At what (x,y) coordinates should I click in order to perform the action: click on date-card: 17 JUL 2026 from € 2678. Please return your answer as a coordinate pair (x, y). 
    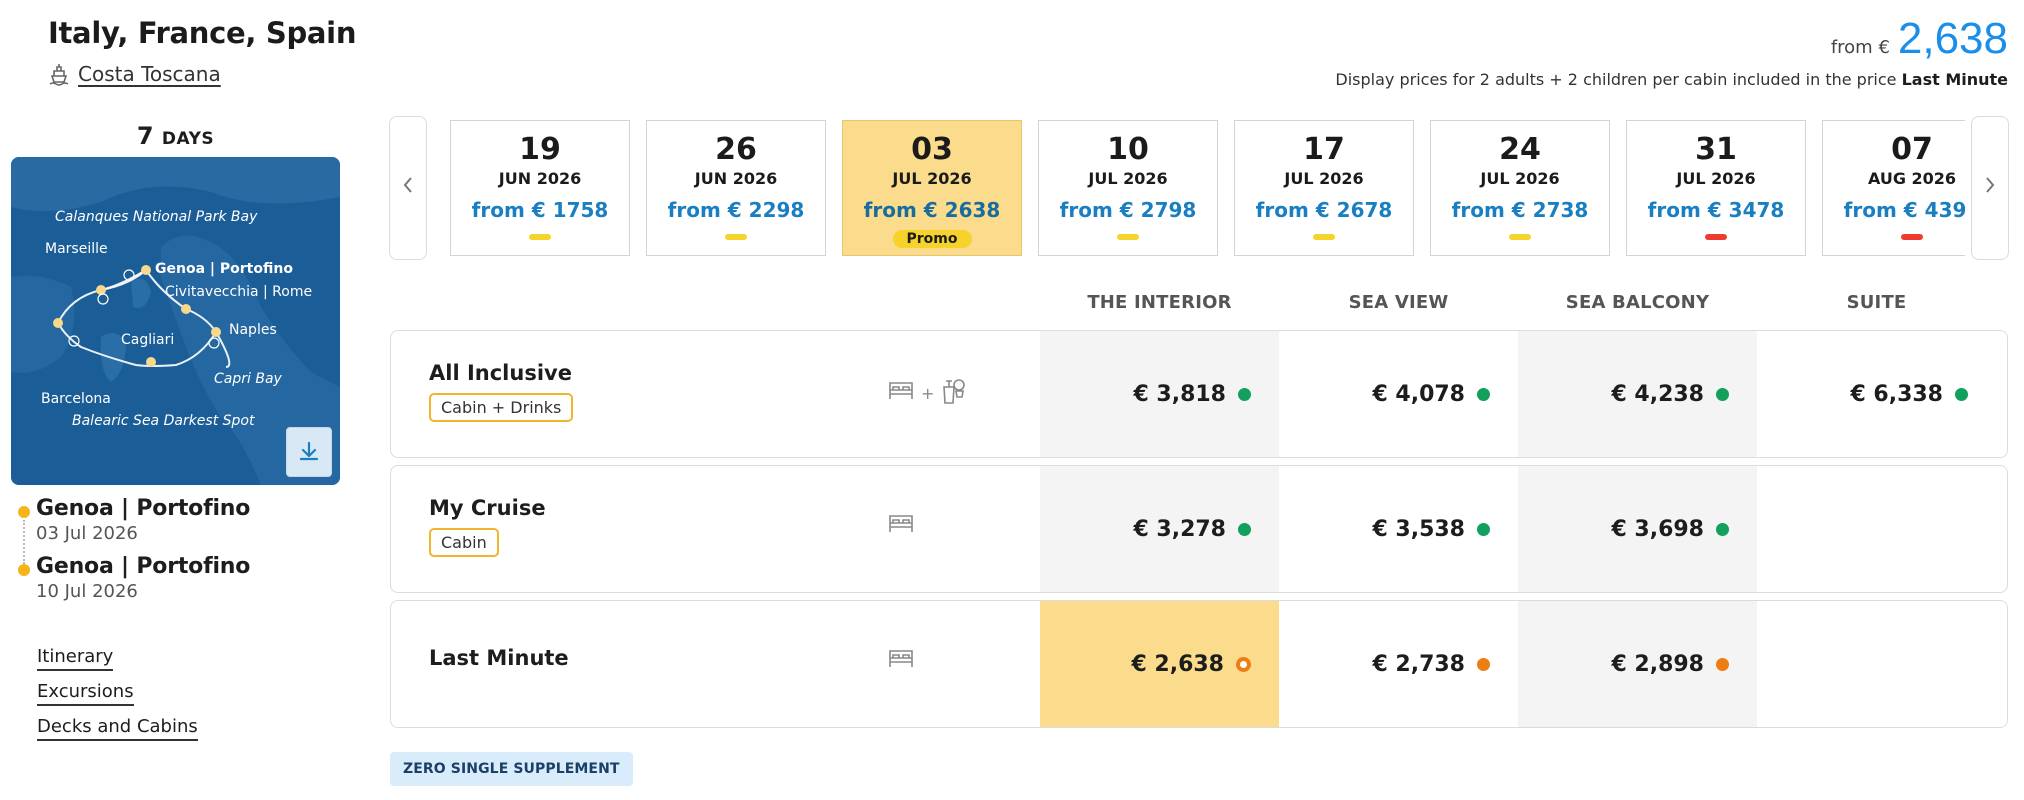
    Looking at the image, I should click on (1324, 188).